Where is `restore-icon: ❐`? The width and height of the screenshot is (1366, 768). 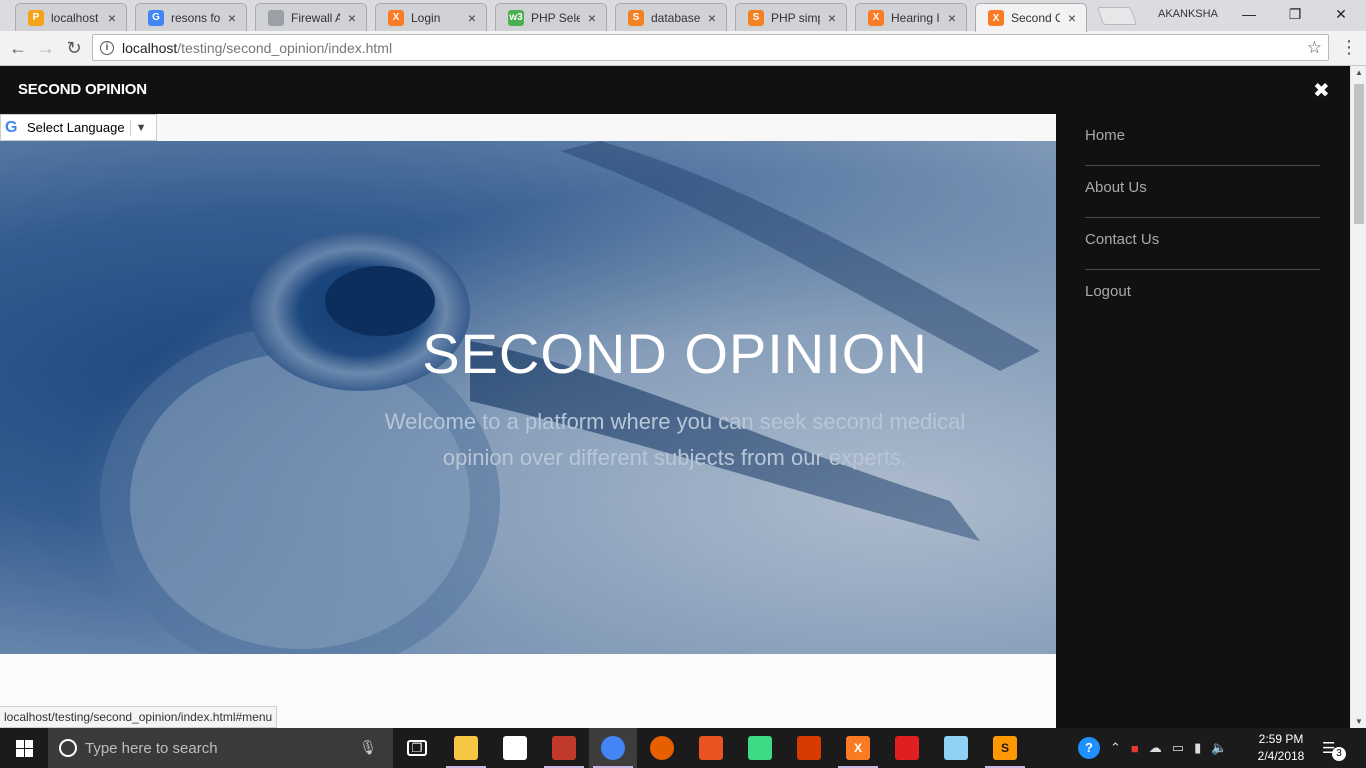 restore-icon: ❐ is located at coordinates (1295, 14).